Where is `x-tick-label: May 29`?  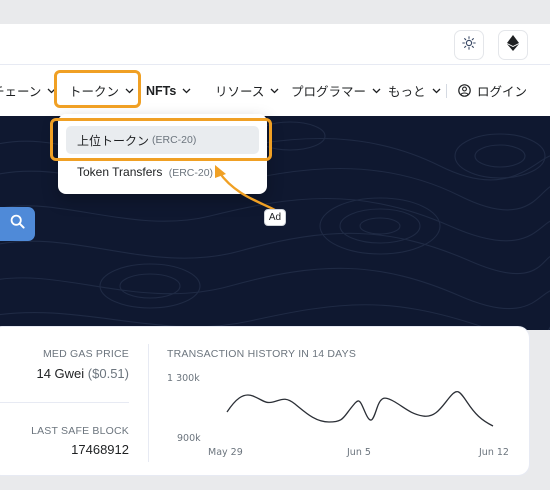
x-tick-label: May 29 is located at coordinates (225, 452).